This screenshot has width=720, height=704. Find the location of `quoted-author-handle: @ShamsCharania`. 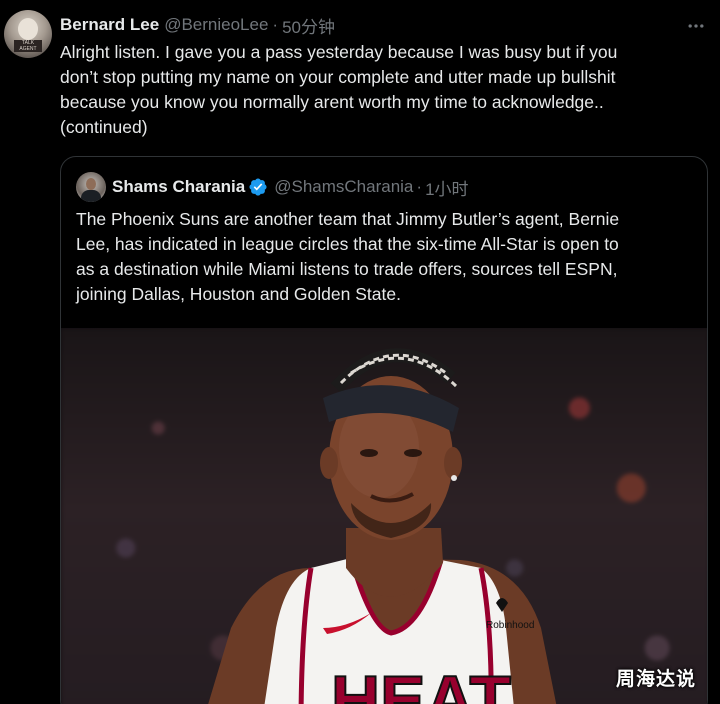

quoted-author-handle: @ShamsCharania is located at coordinates (343, 187).